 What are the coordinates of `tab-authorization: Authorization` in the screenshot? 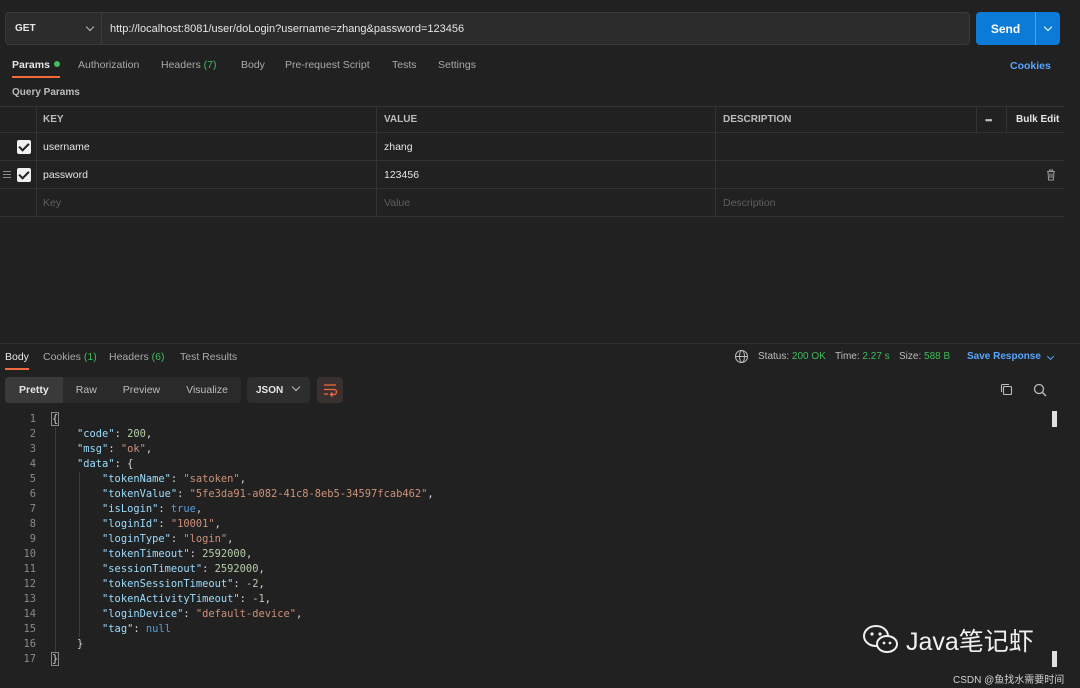 It's located at (108, 65).